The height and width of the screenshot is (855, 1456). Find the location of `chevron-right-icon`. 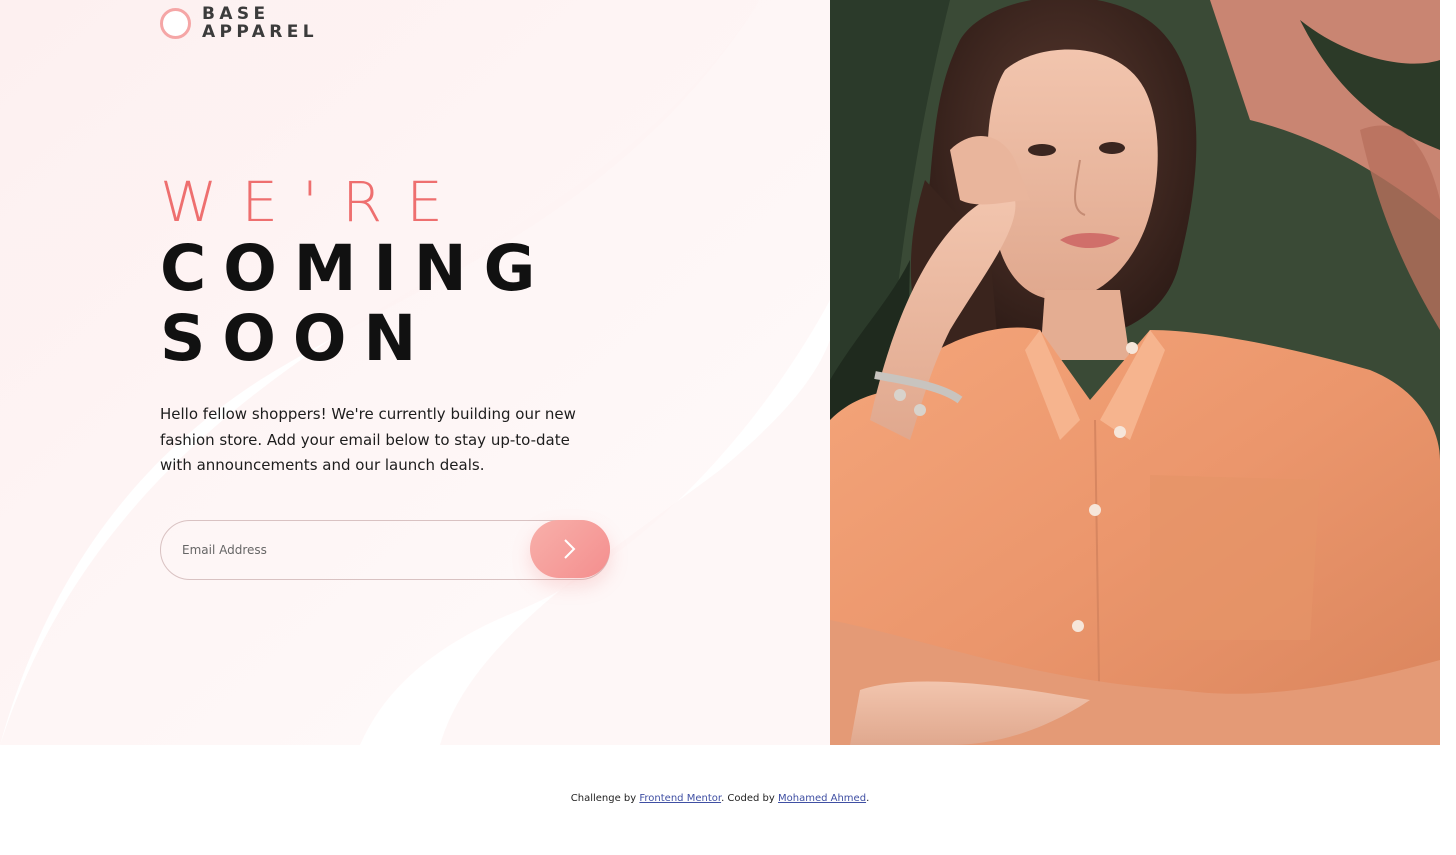

chevron-right-icon is located at coordinates (570, 549).